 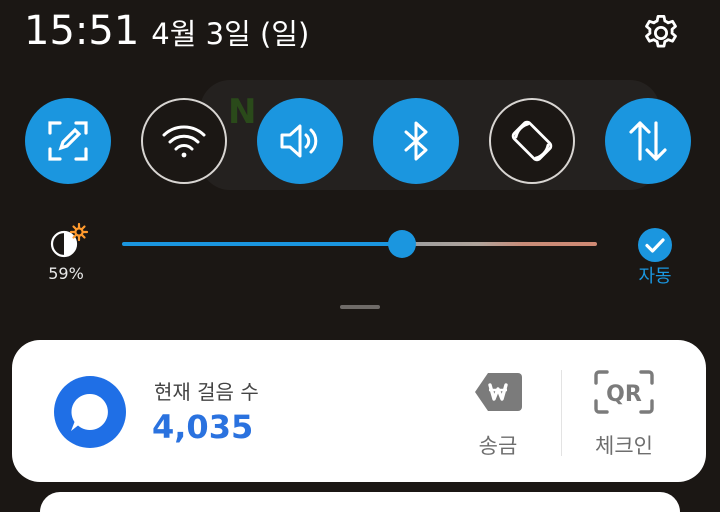 What do you see at coordinates (402, 244) in the screenshot?
I see `brightness-thumb` at bounding box center [402, 244].